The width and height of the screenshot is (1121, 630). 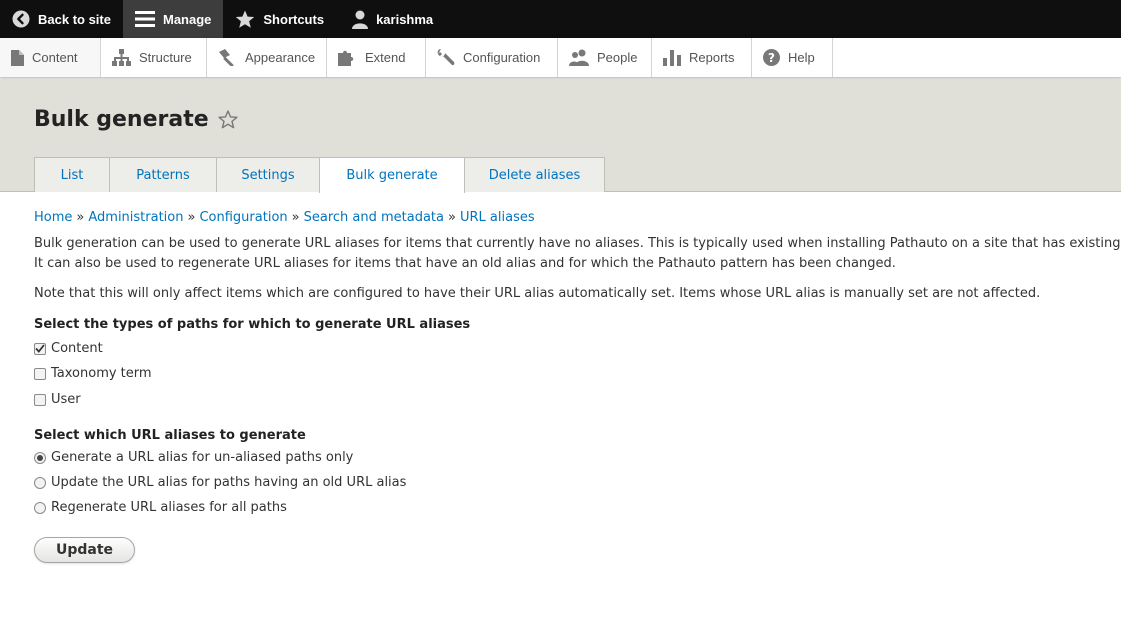 What do you see at coordinates (135, 217) in the screenshot?
I see `breadcrumb-administration: Administration` at bounding box center [135, 217].